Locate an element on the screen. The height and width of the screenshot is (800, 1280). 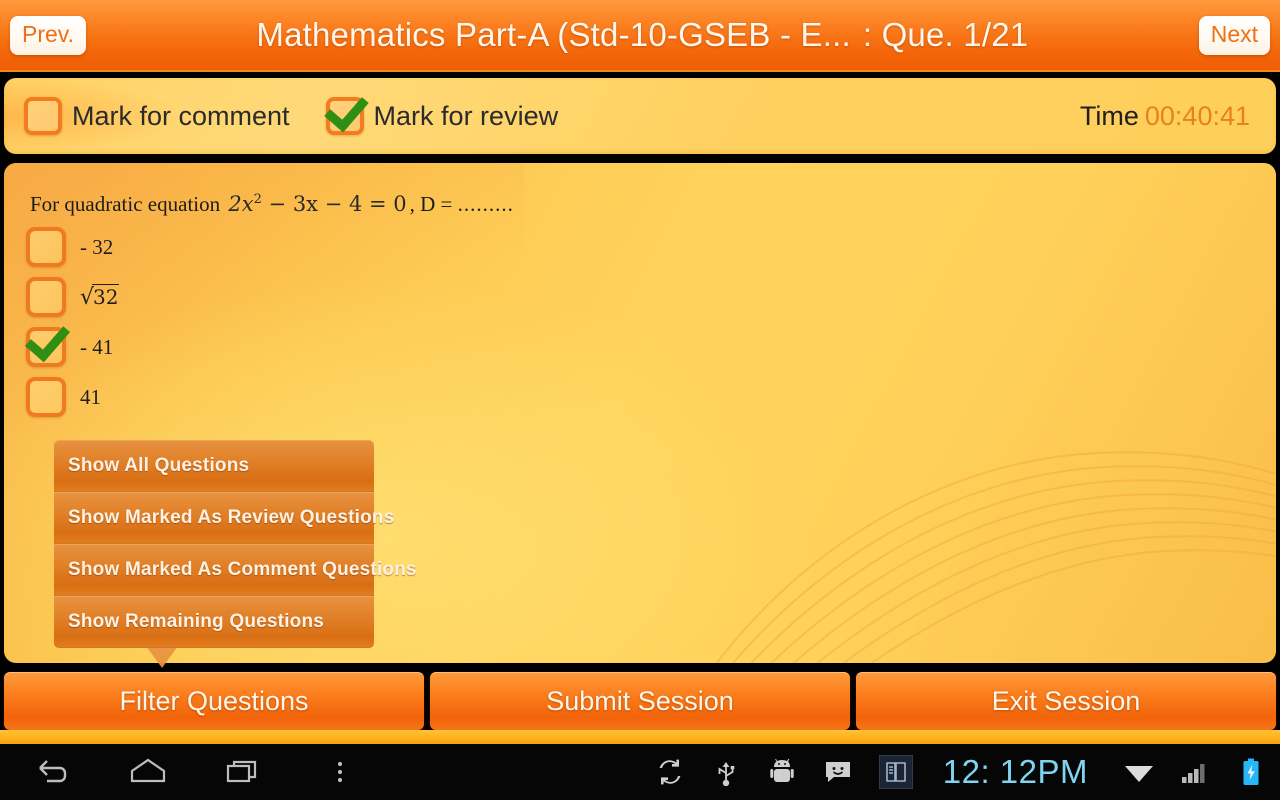
mark-for-comment-control: Mark for comment is located at coordinates (157, 116).